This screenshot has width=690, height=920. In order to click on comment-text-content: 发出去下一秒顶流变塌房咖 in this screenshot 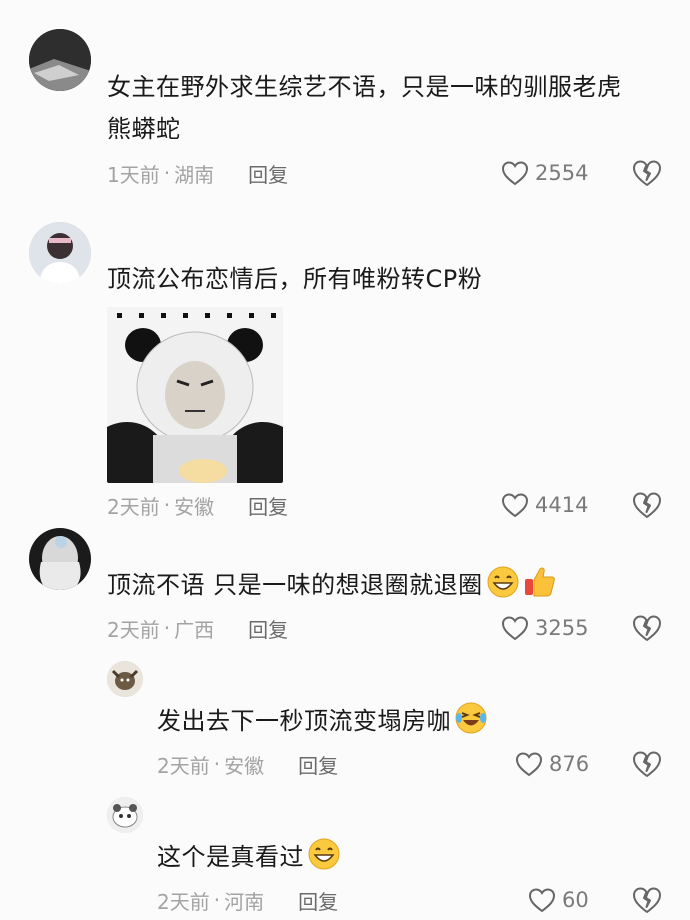, I will do `click(304, 721)`.